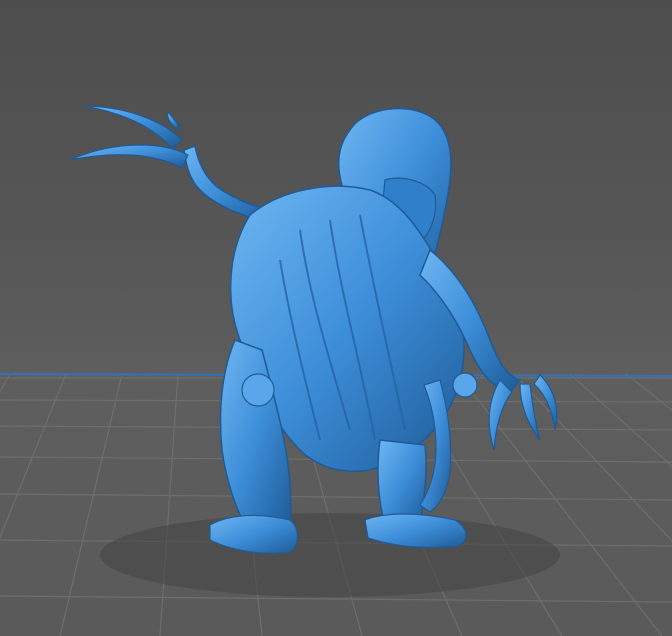 Image resolution: width=672 pixels, height=636 pixels. What do you see at coordinates (465, 385) in the screenshot?
I see `right-joint` at bounding box center [465, 385].